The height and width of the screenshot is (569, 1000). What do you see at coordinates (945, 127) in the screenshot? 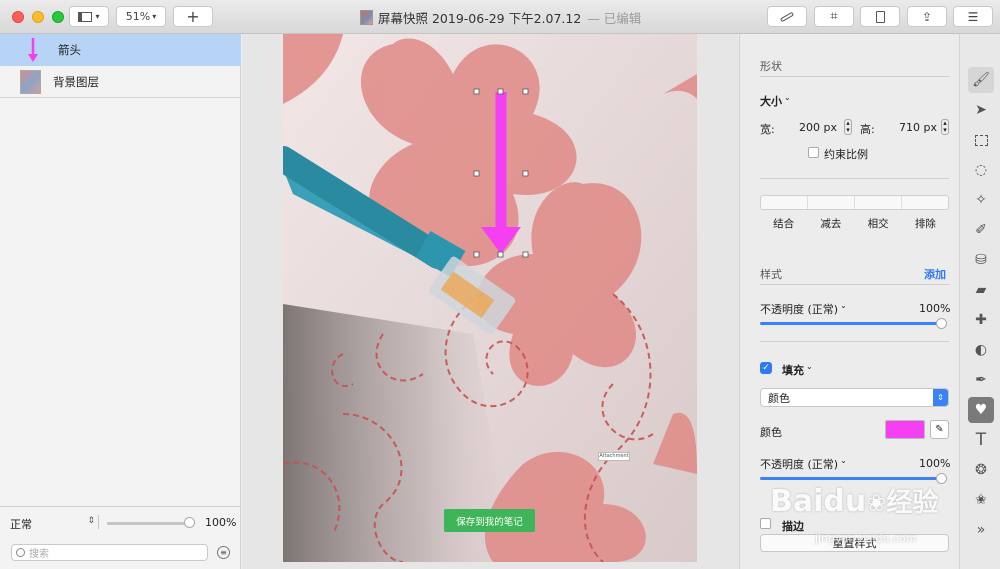
I see `height-stepper: ▴ ▾` at bounding box center [945, 127].